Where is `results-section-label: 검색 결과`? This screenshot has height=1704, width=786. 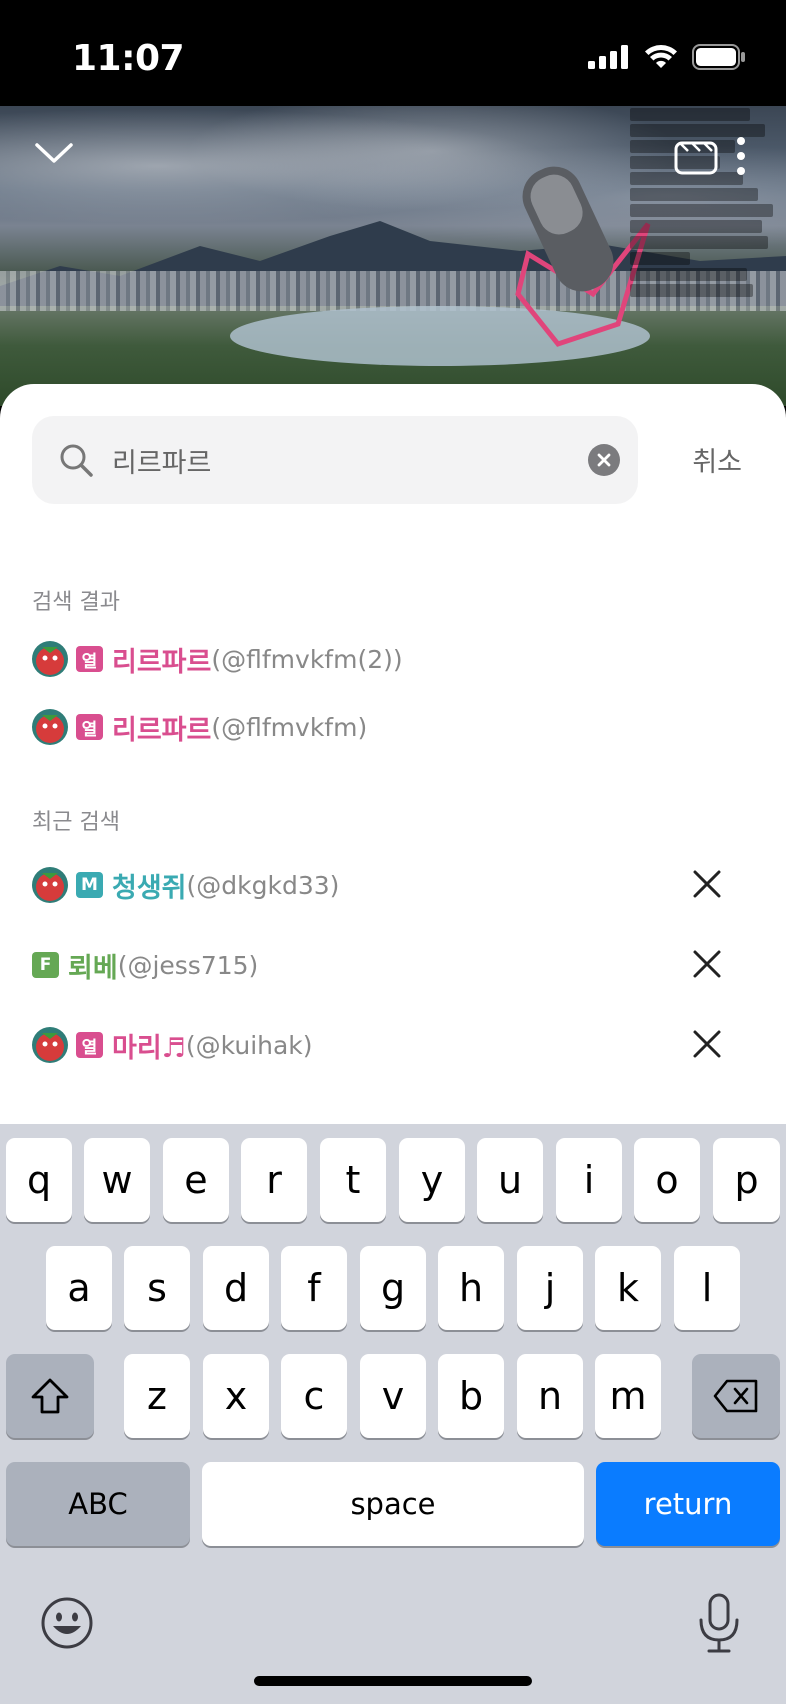 results-section-label: 검색 결과 is located at coordinates (76, 602).